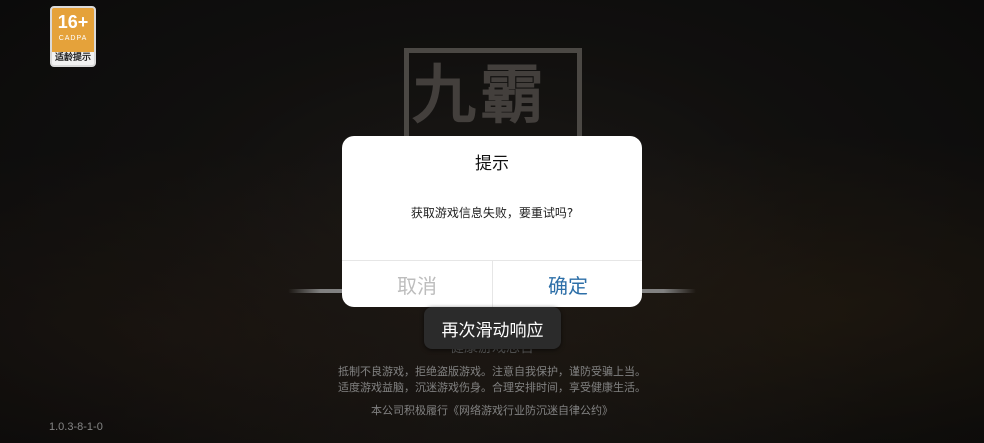 This screenshot has height=443, width=984. I want to click on confirm-button: 确定, so click(567, 284).